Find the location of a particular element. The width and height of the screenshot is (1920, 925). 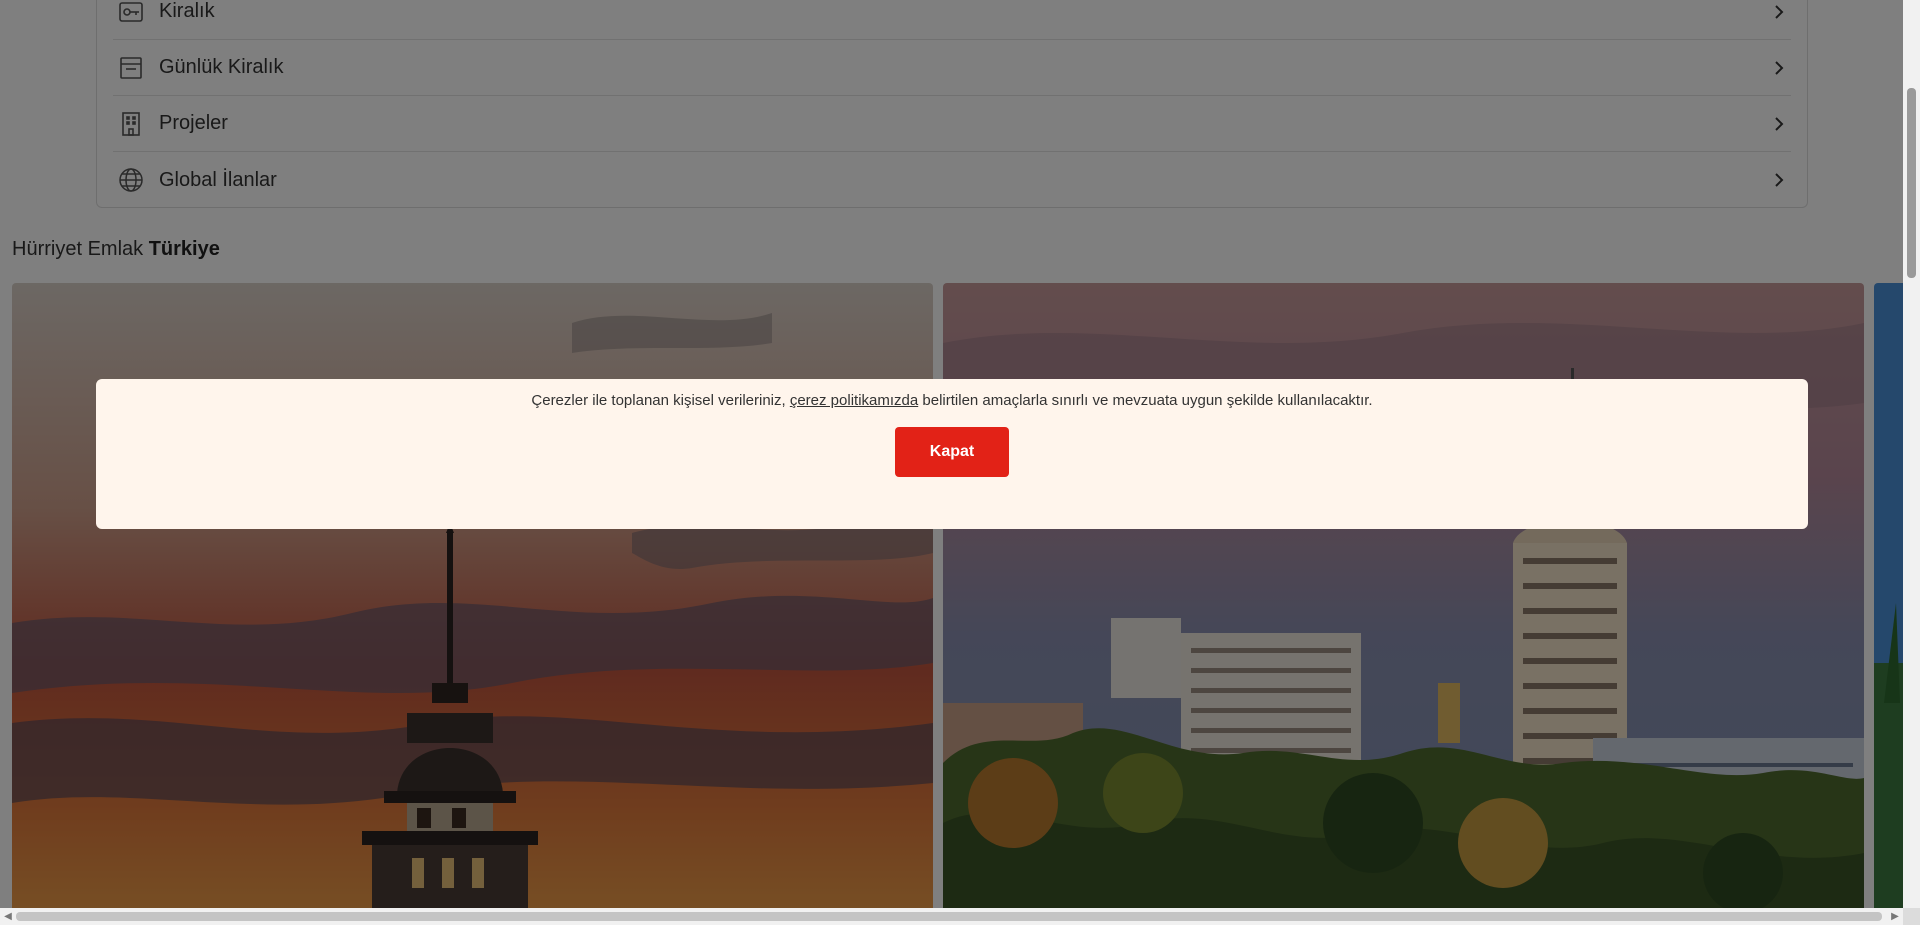

vertical-scrollbar is located at coordinates (1911, 454).